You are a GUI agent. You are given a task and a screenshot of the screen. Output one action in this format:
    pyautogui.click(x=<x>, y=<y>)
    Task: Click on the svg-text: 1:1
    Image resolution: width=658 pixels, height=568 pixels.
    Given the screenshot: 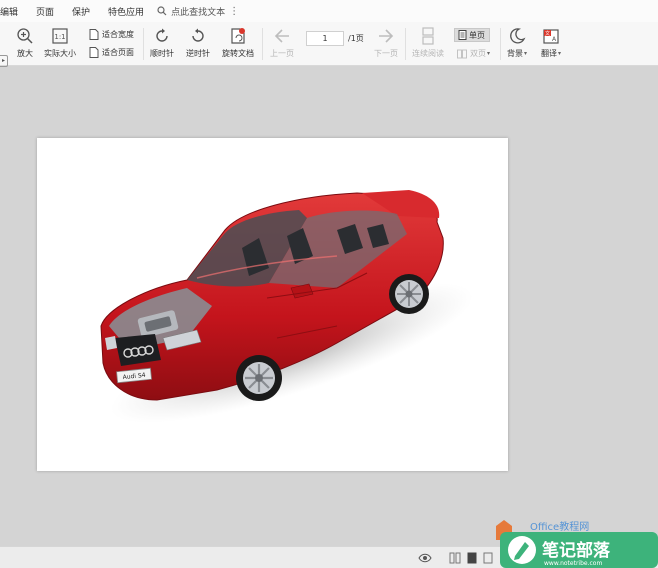 What is the action you would take?
    pyautogui.click(x=59, y=37)
    